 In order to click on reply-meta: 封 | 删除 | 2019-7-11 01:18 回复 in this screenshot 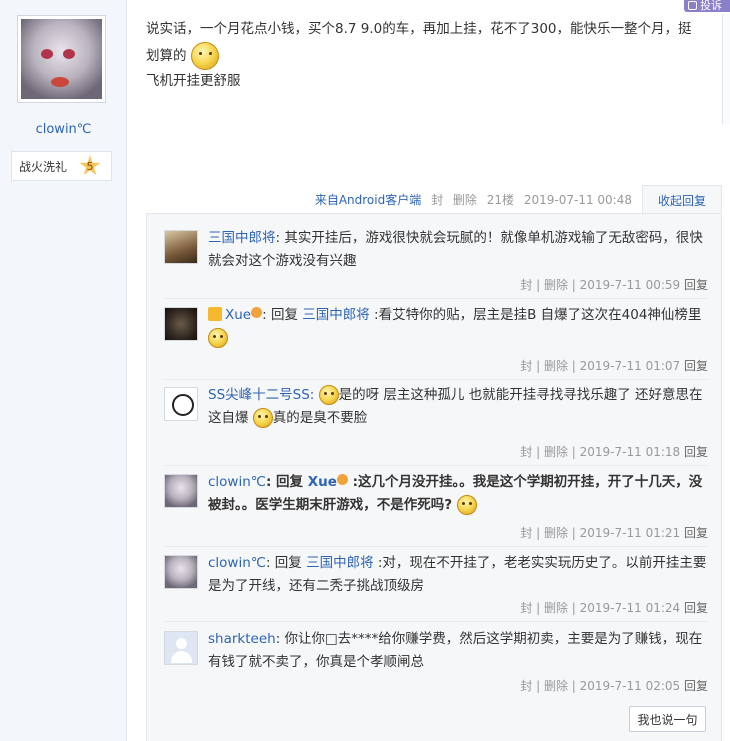, I will do `click(614, 452)`.